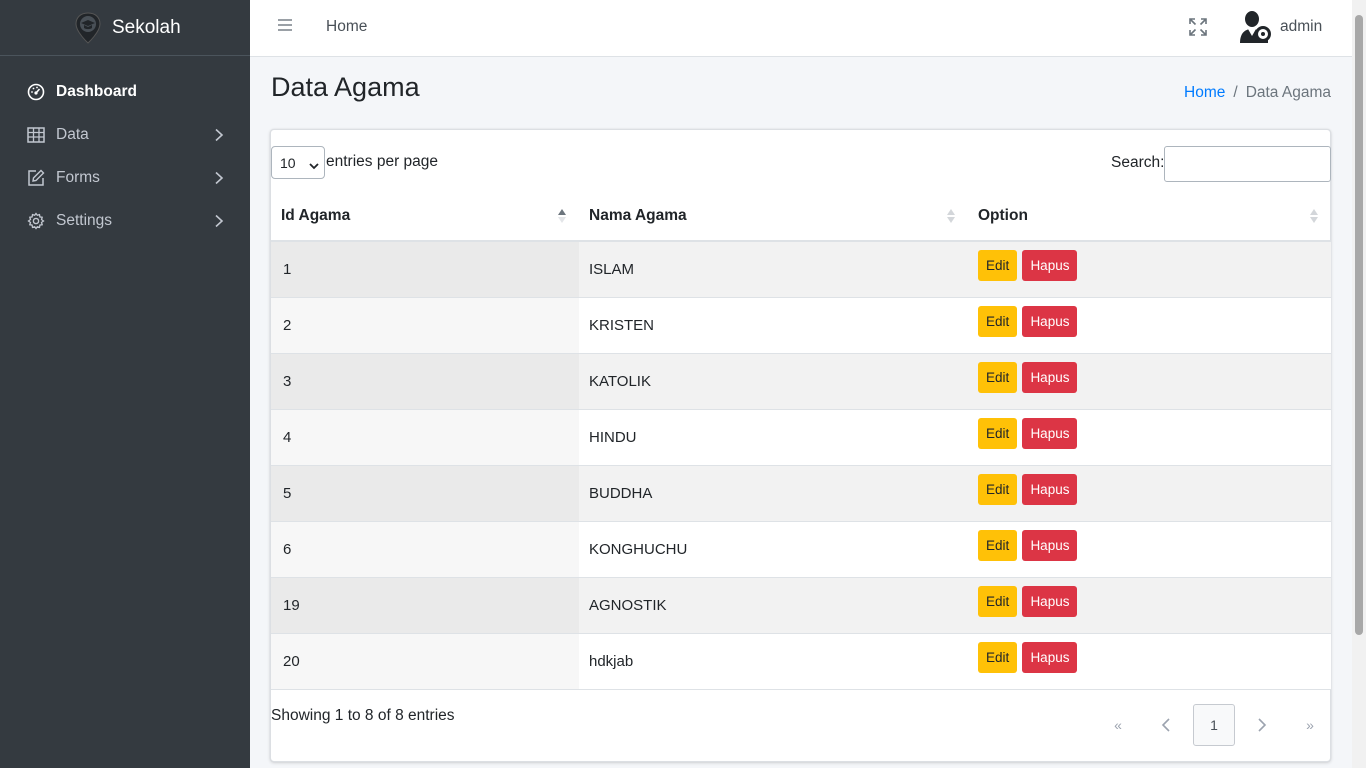  I want to click on top-navbar: Home admin, so click(801, 28).